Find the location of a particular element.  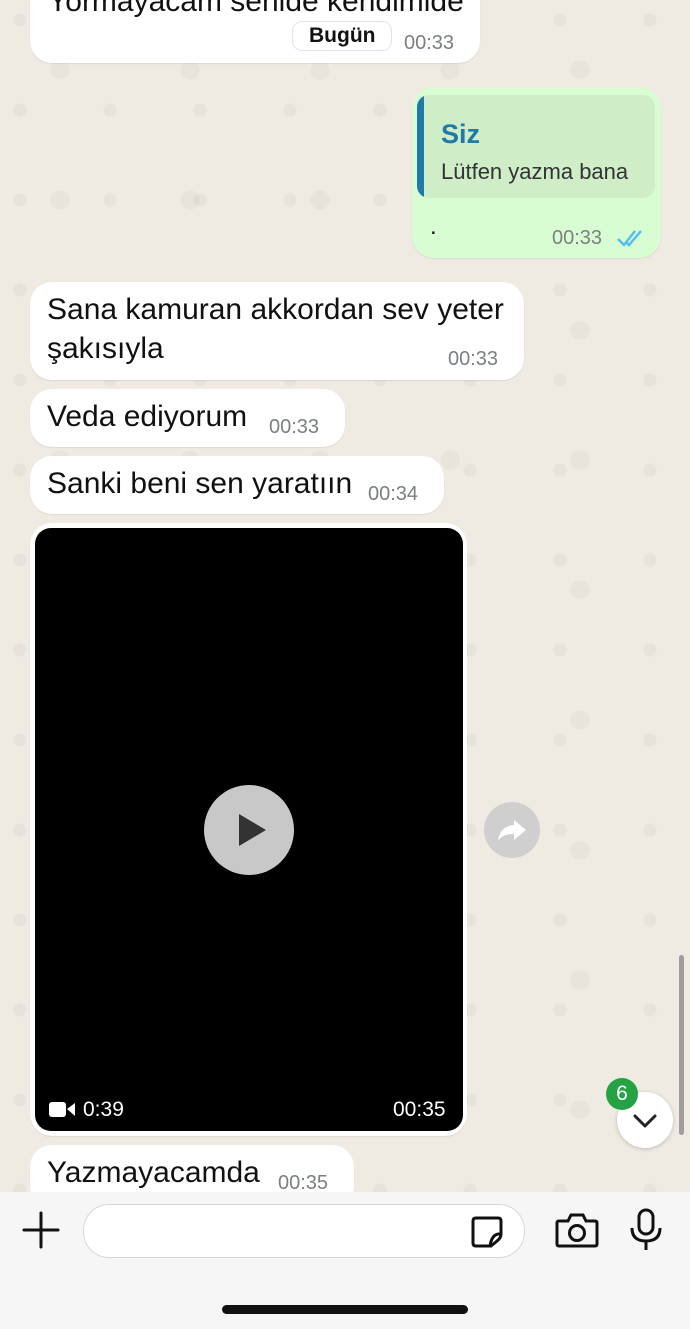

message-text: Yazmayacamda is located at coordinates (153, 1172).